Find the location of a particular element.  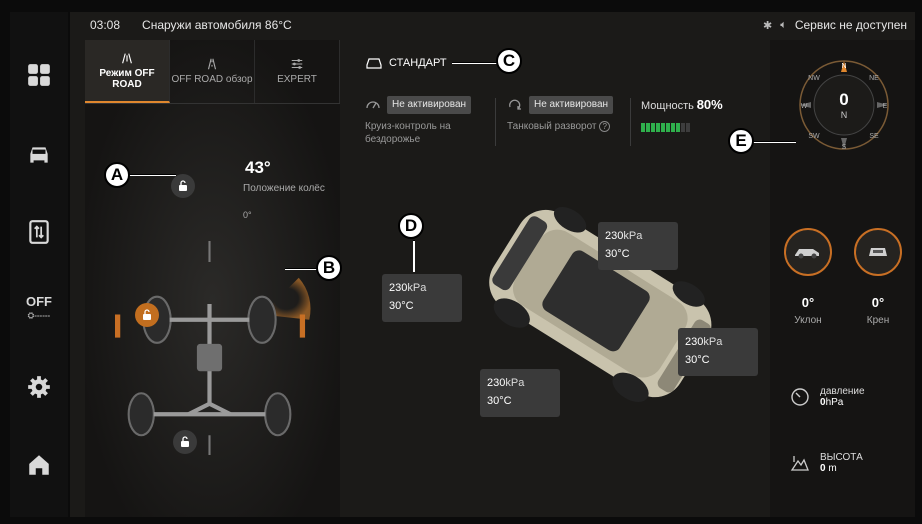

outside-temperature: Снаружи автомобиля 86°C is located at coordinates (217, 25).